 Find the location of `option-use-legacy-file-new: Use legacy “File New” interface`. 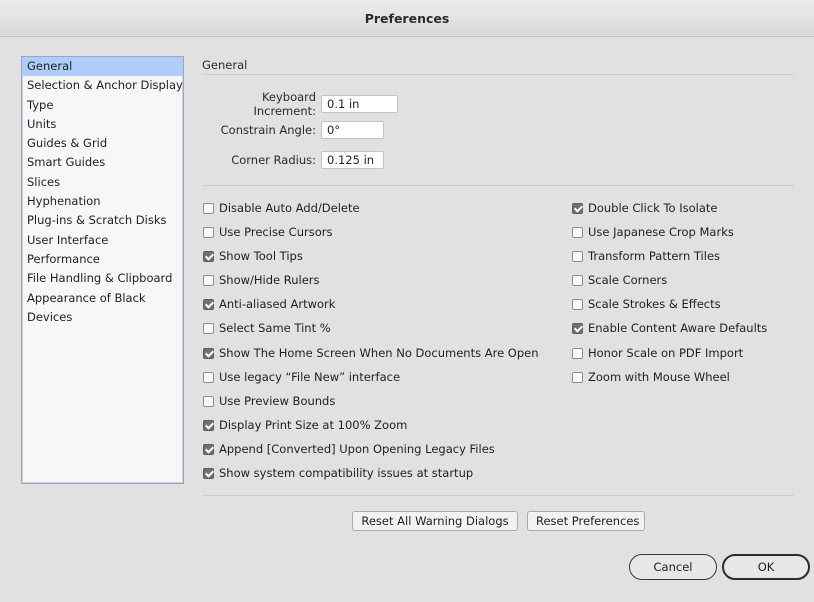

option-use-legacy-file-new: Use legacy “File New” interface is located at coordinates (301, 377).